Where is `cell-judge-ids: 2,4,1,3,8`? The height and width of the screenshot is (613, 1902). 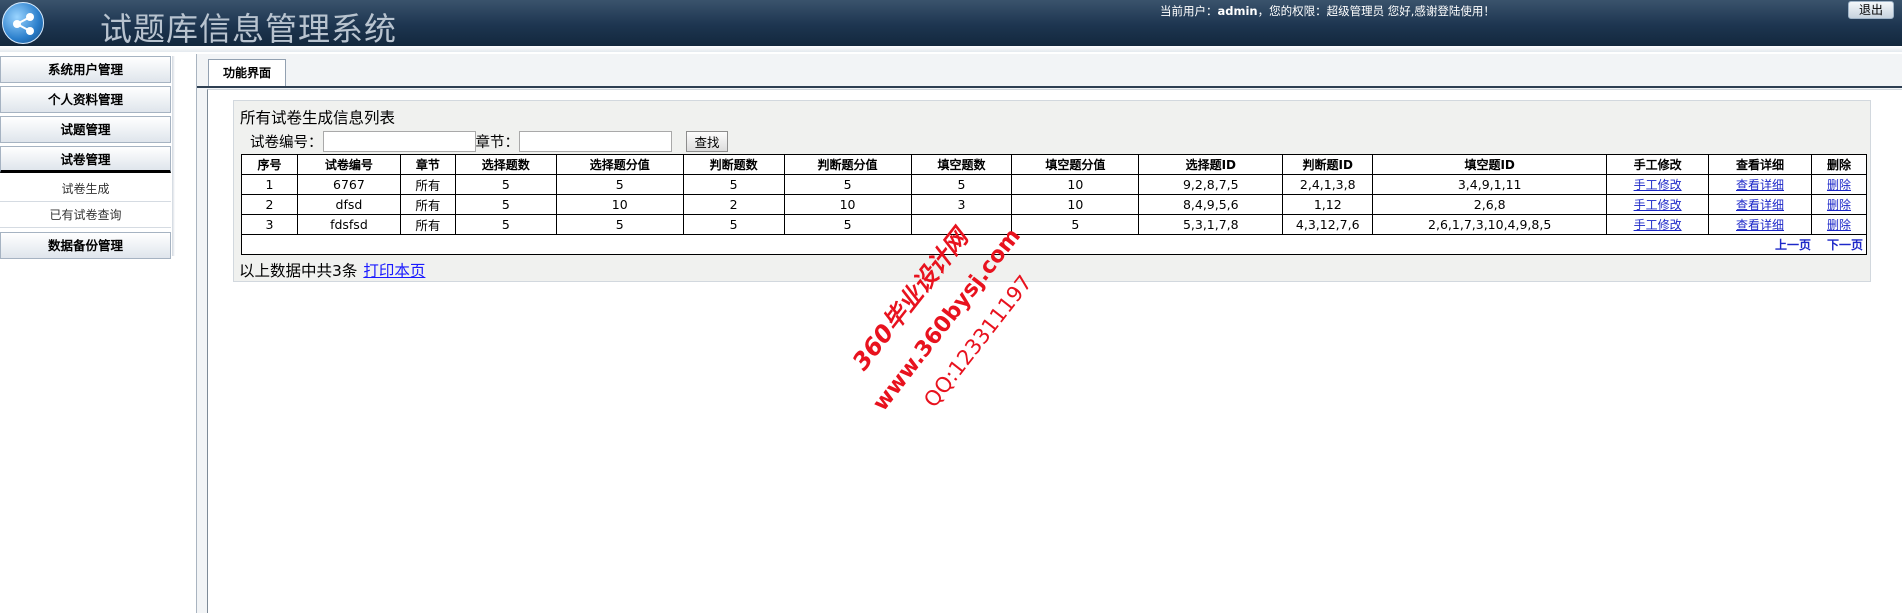 cell-judge-ids: 2,4,1,3,8 is located at coordinates (1328, 184).